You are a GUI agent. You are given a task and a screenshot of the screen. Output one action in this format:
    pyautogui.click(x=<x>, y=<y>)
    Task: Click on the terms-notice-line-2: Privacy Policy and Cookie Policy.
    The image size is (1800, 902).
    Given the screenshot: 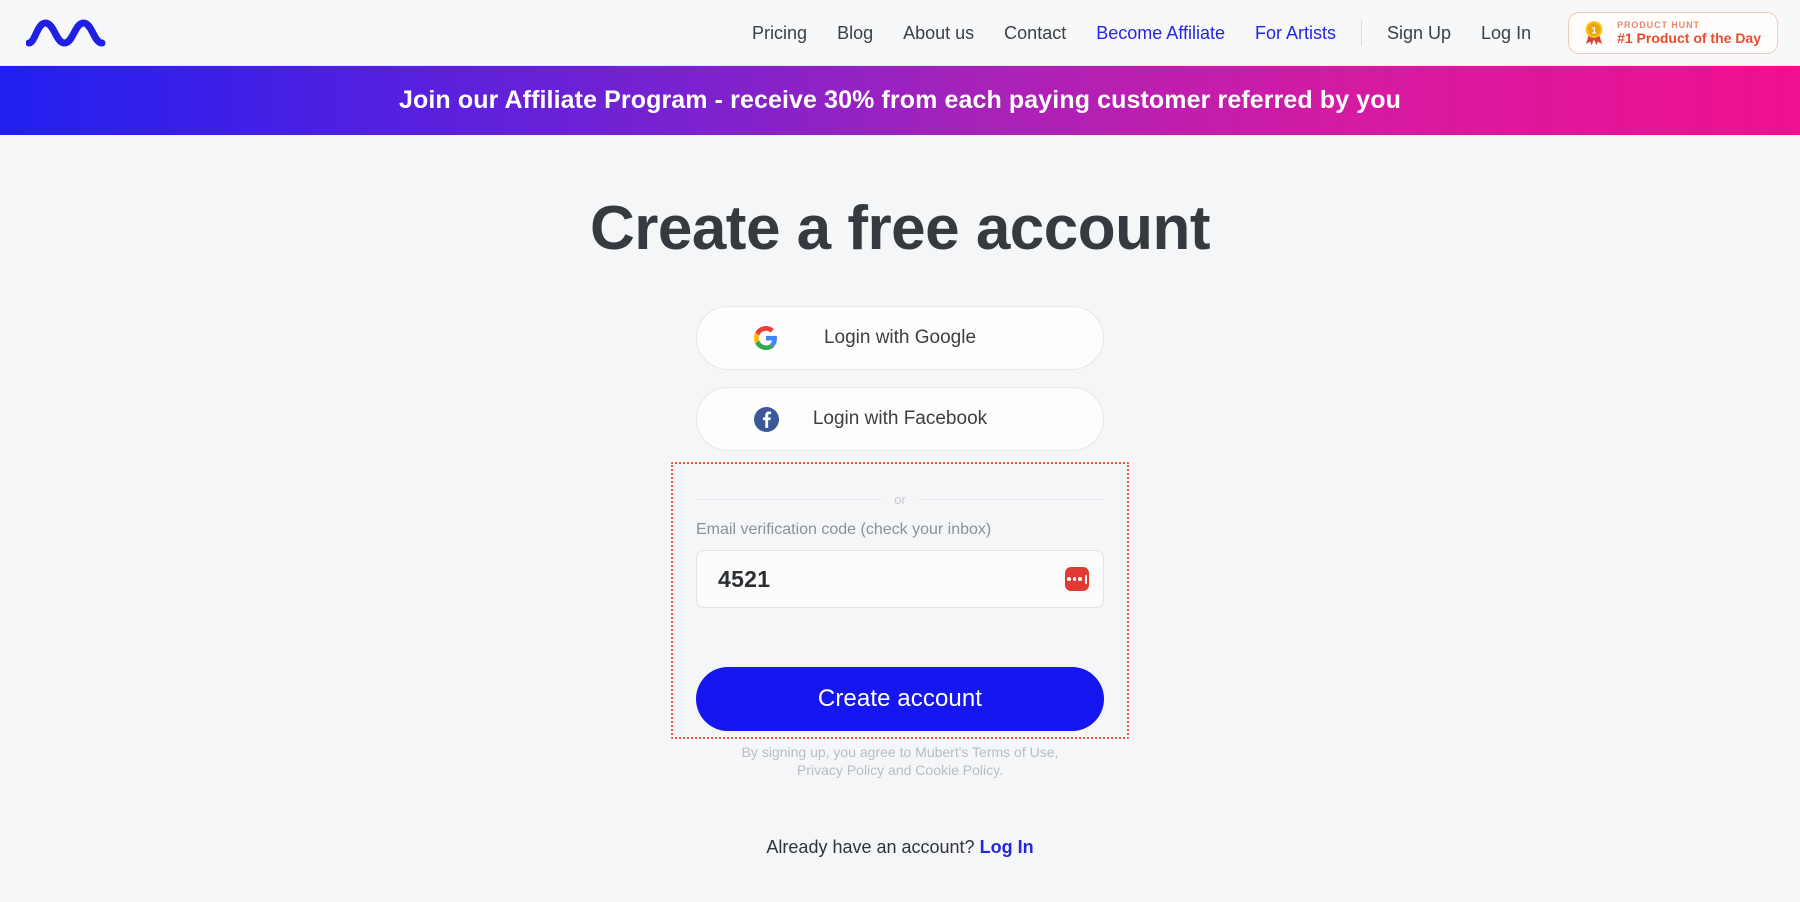 What is the action you would take?
    pyautogui.click(x=900, y=769)
    